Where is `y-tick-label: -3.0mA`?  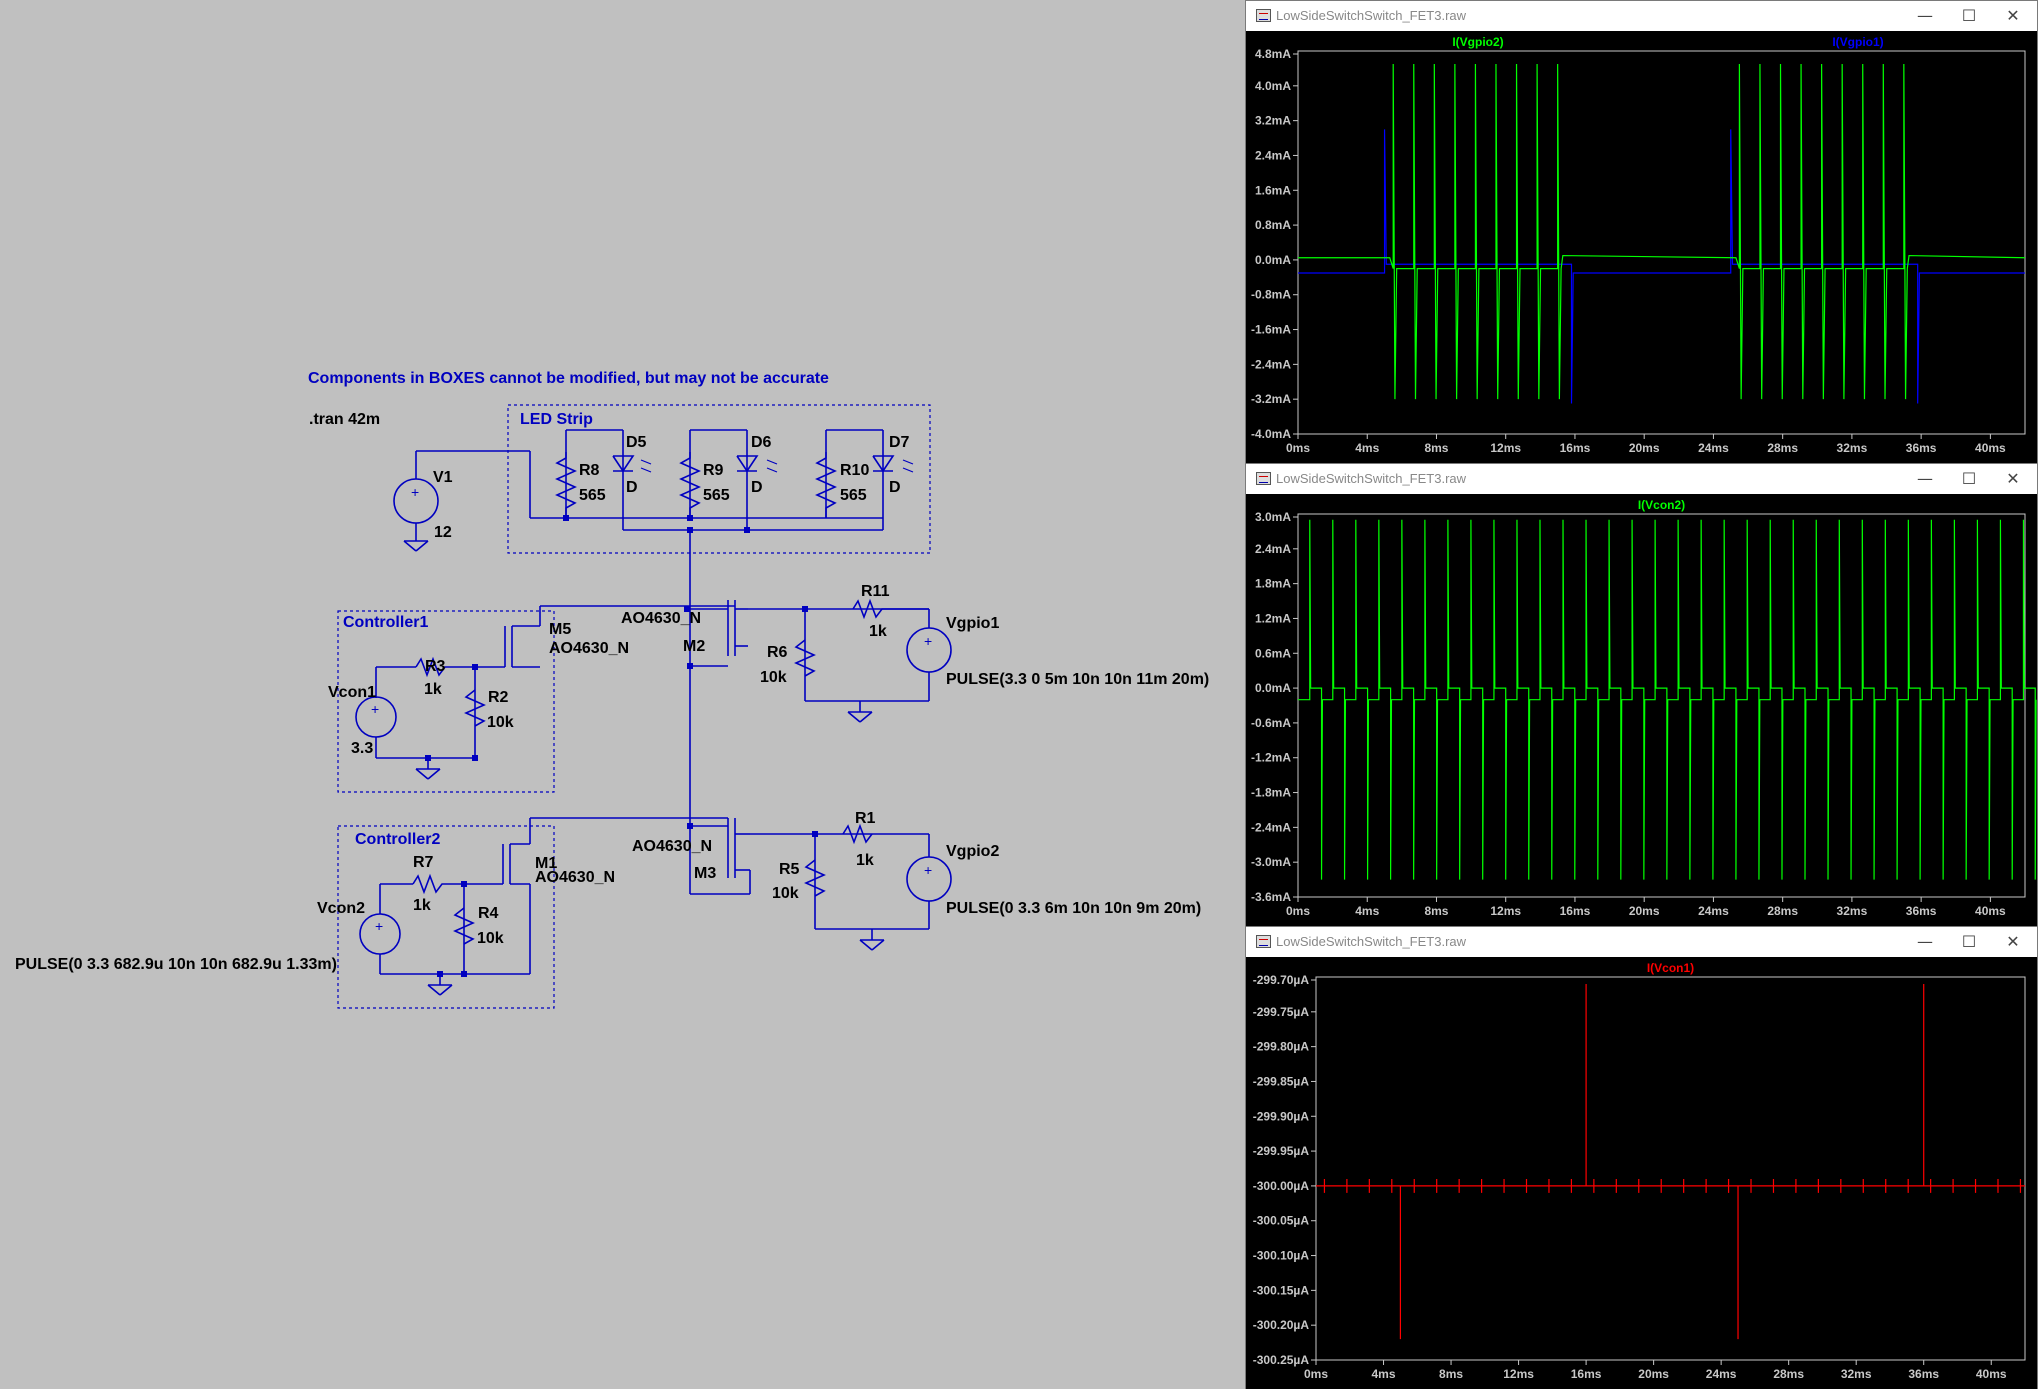 y-tick-label: -3.0mA is located at coordinates (1271, 862).